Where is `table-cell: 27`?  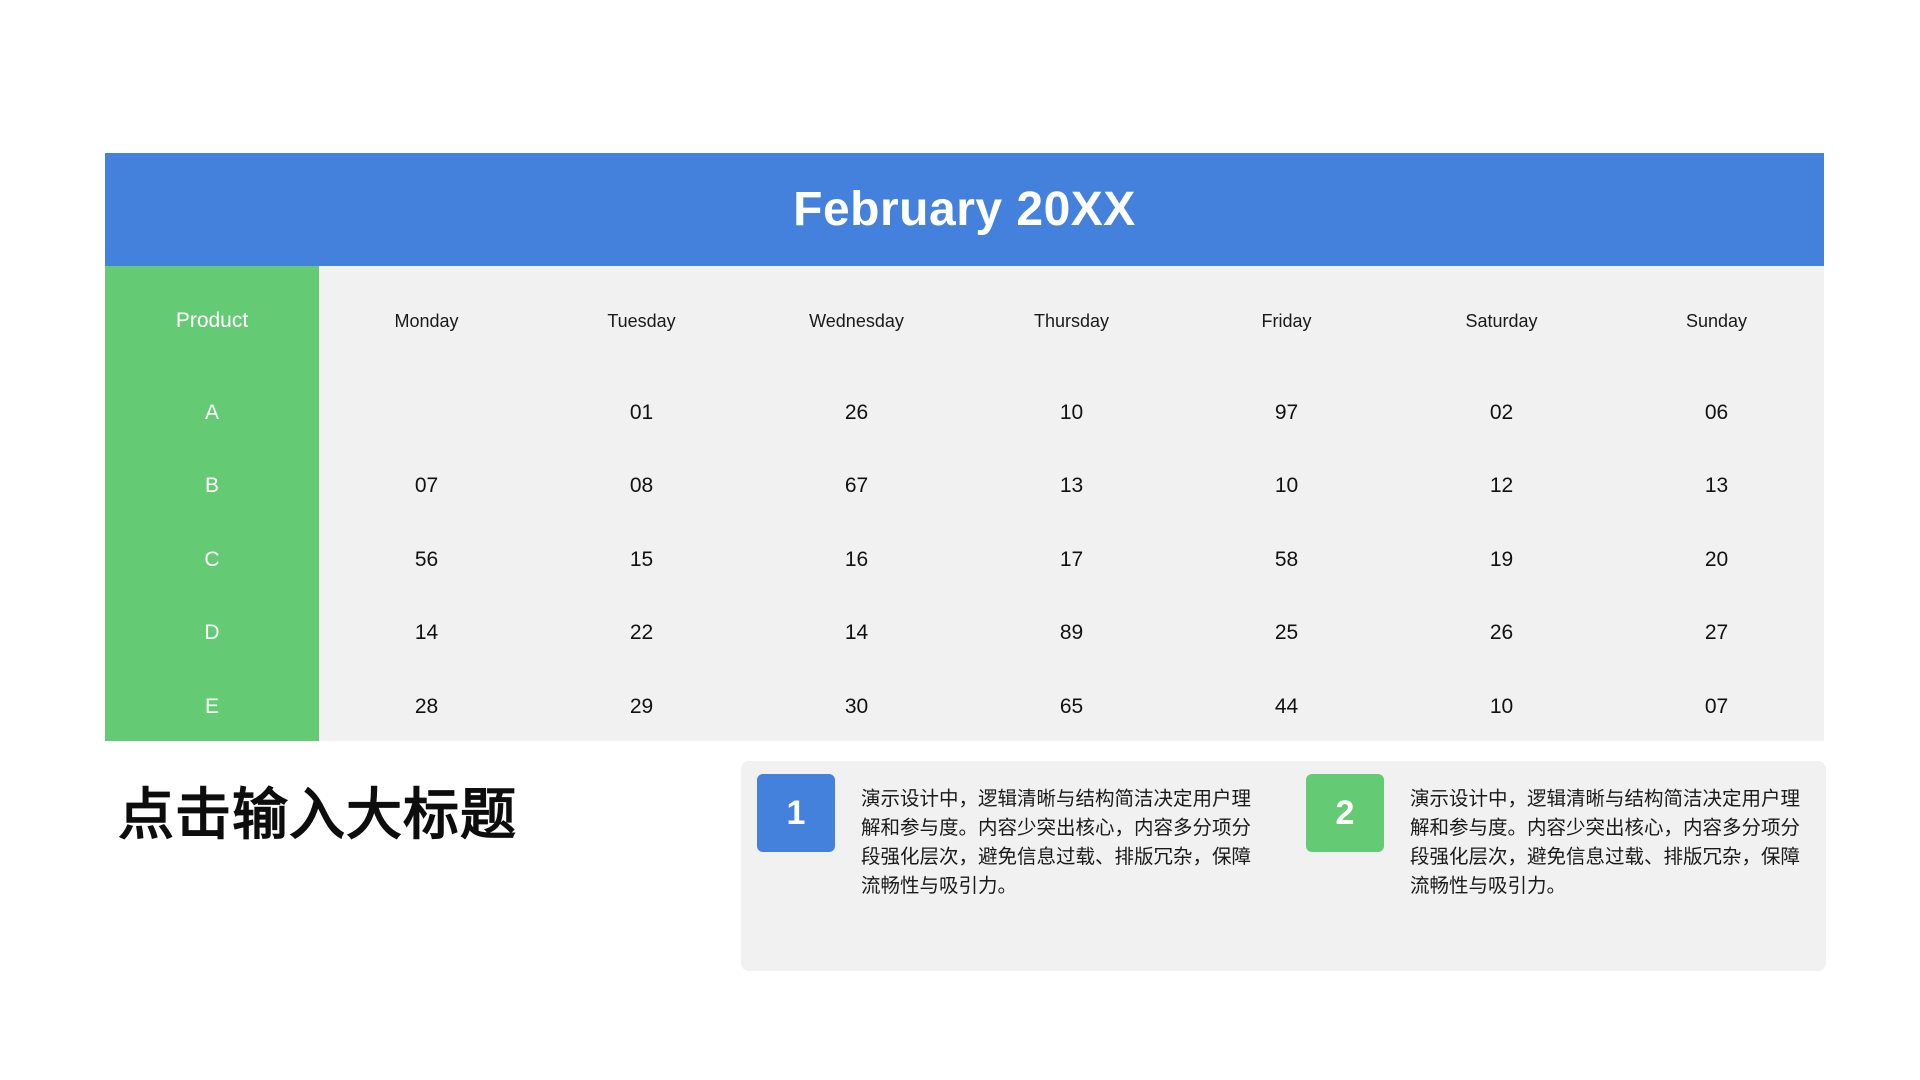
table-cell: 27 is located at coordinates (1716, 633).